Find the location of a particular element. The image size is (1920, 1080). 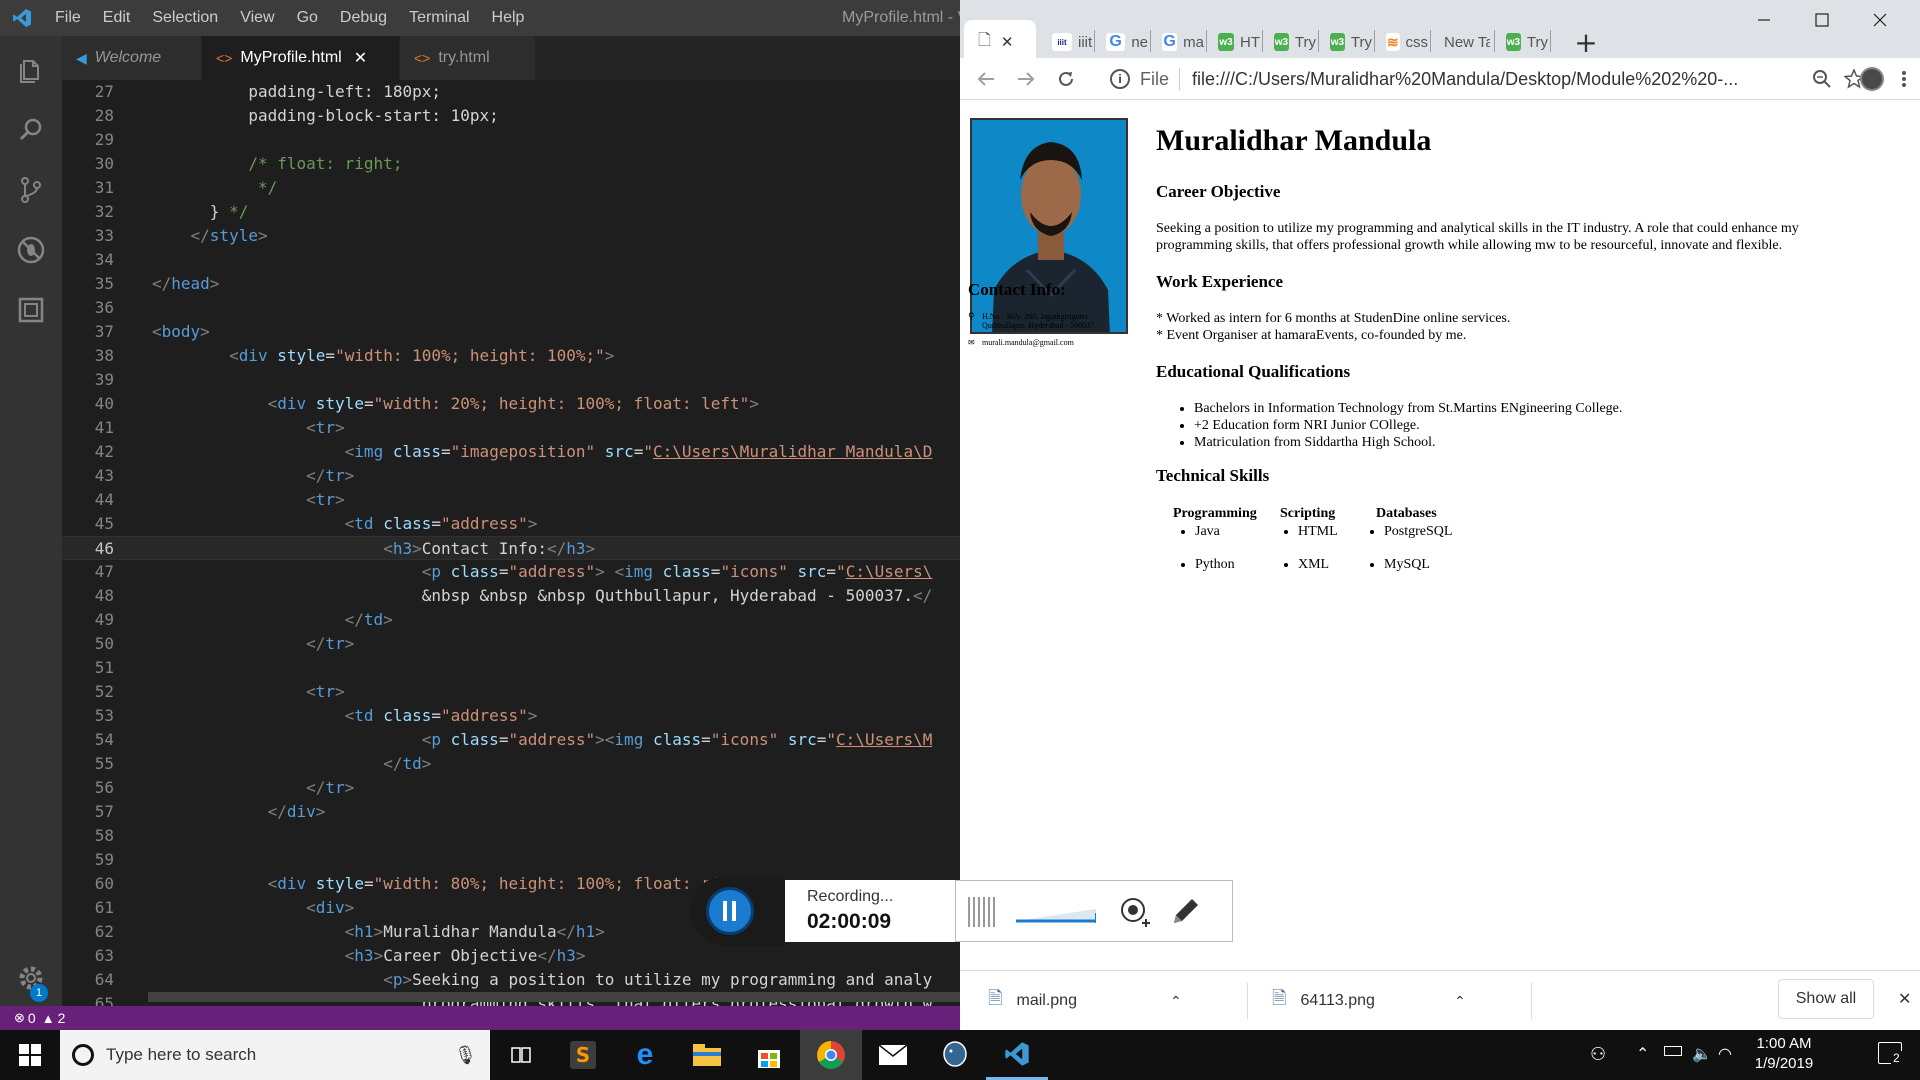

downloads-bar: 🗎 mail.png ⌃ 🗎 64113.png ⌃ Show all ✕ is located at coordinates (1440, 1000).